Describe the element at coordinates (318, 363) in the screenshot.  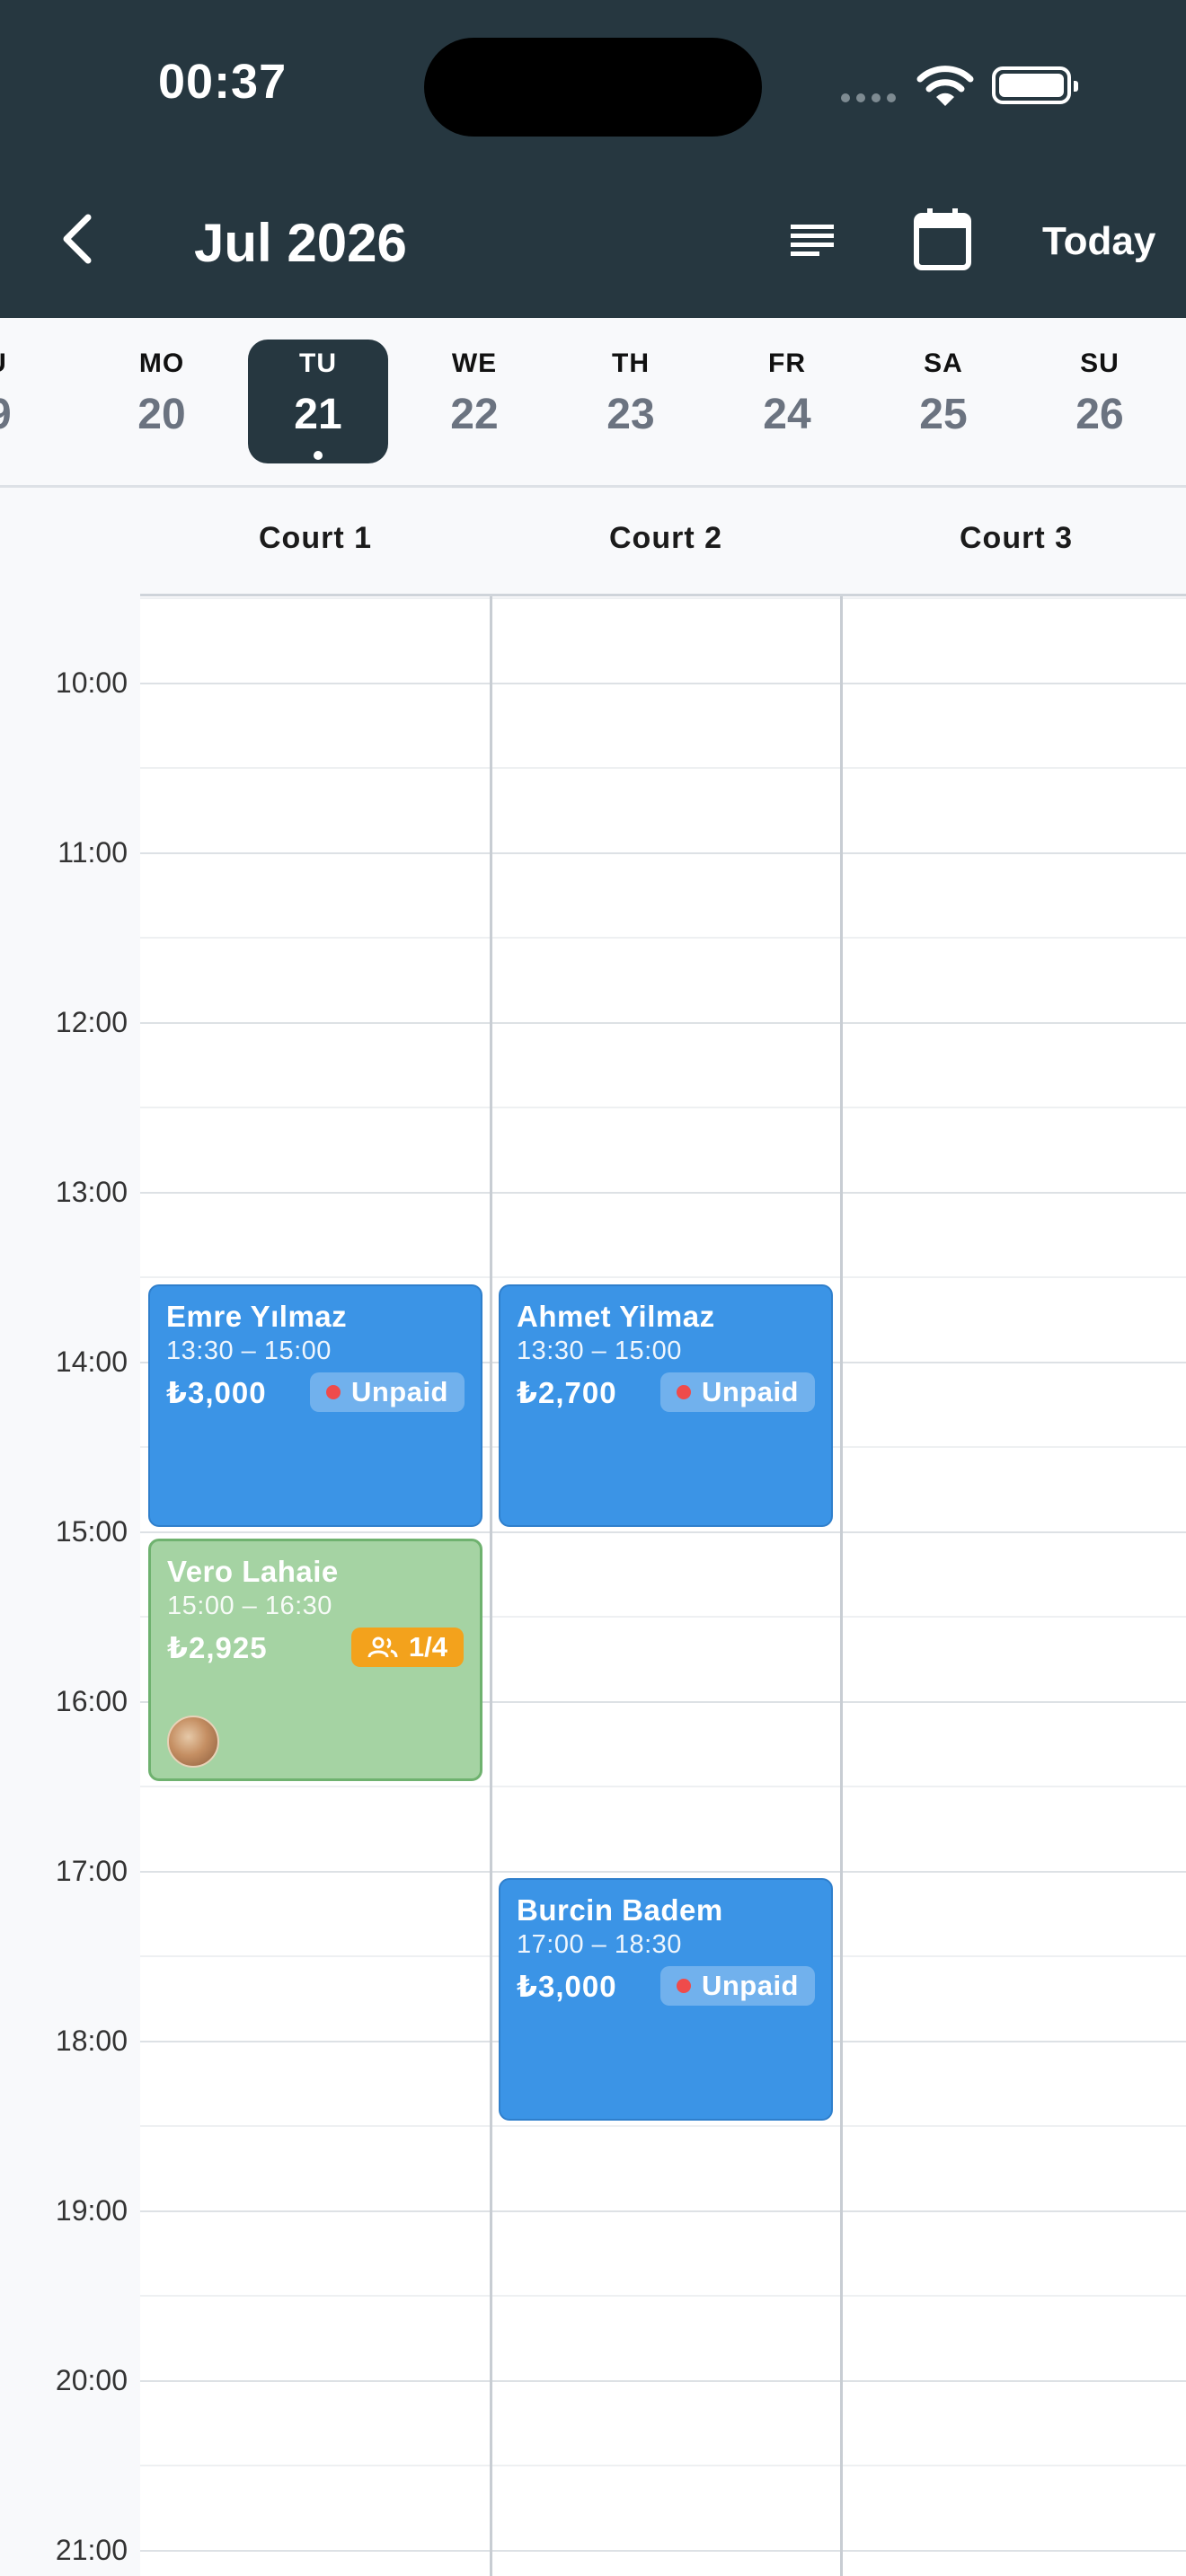
I see `day-name: TU` at that location.